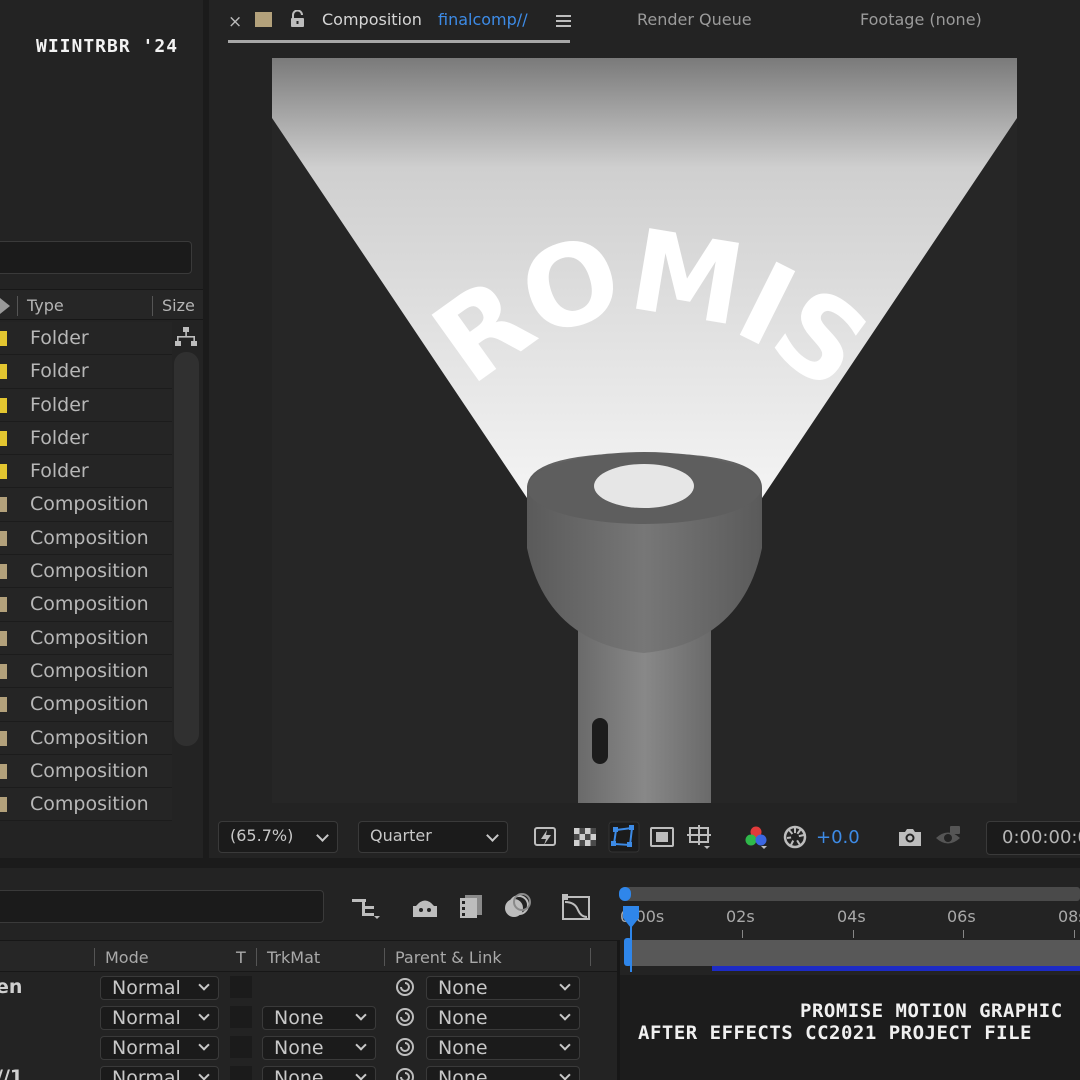 This screenshot has height=1080, width=1080. I want to click on shy-layers-icon, so click(425, 906).